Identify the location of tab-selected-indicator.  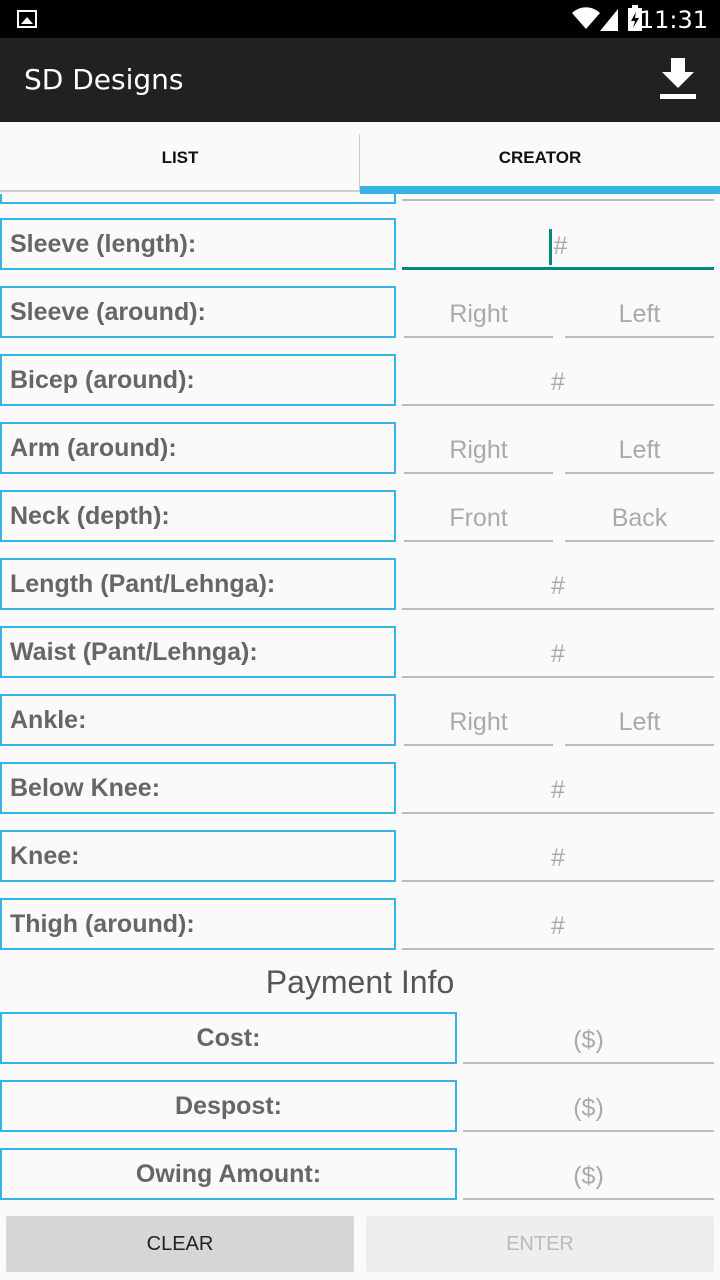
(540, 190).